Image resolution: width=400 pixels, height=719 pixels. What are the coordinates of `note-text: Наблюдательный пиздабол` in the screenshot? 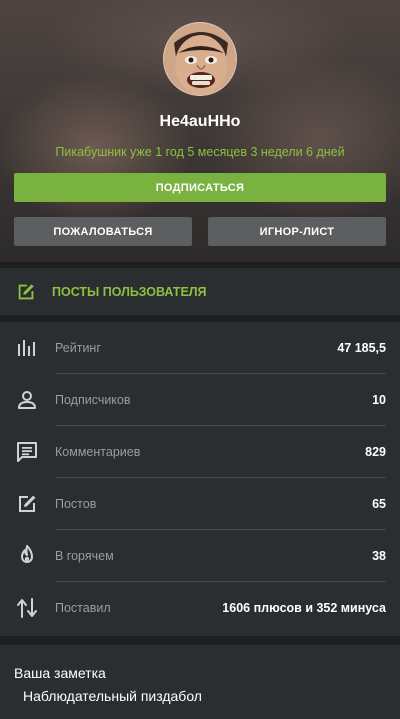 It's located at (112, 696).